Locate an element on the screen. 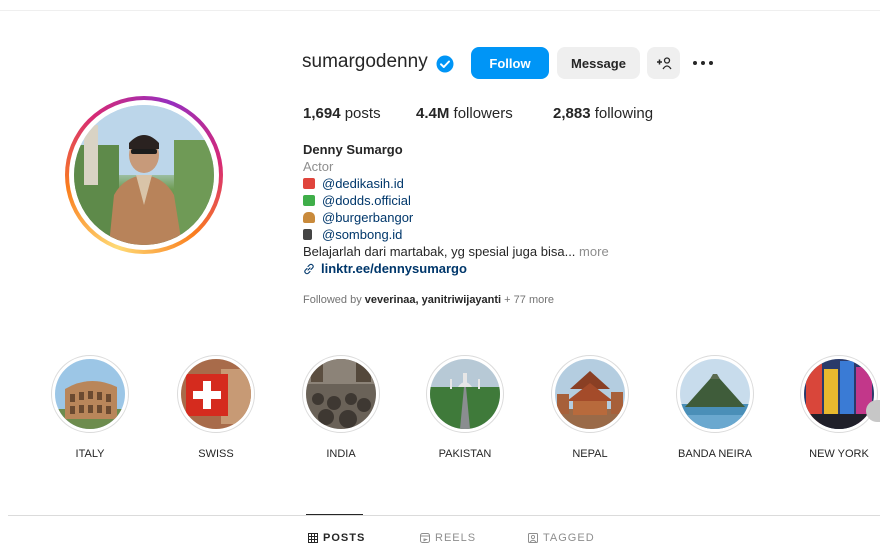 This screenshot has width=880, height=545. volcano-icon is located at coordinates (715, 394).